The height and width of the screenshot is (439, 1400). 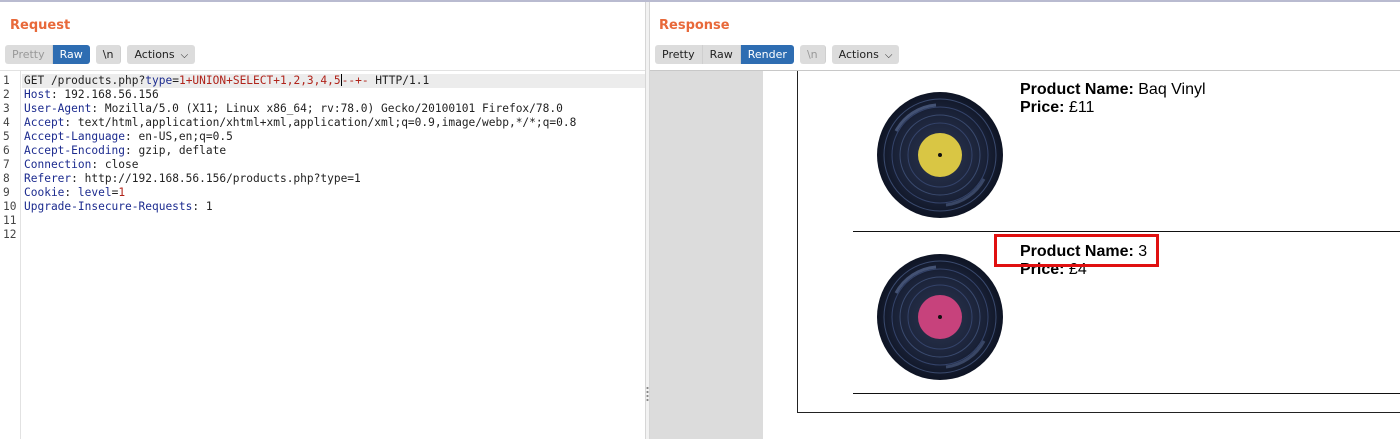 I want to click on code-text: GET /products.php?, so click(x=85, y=80).